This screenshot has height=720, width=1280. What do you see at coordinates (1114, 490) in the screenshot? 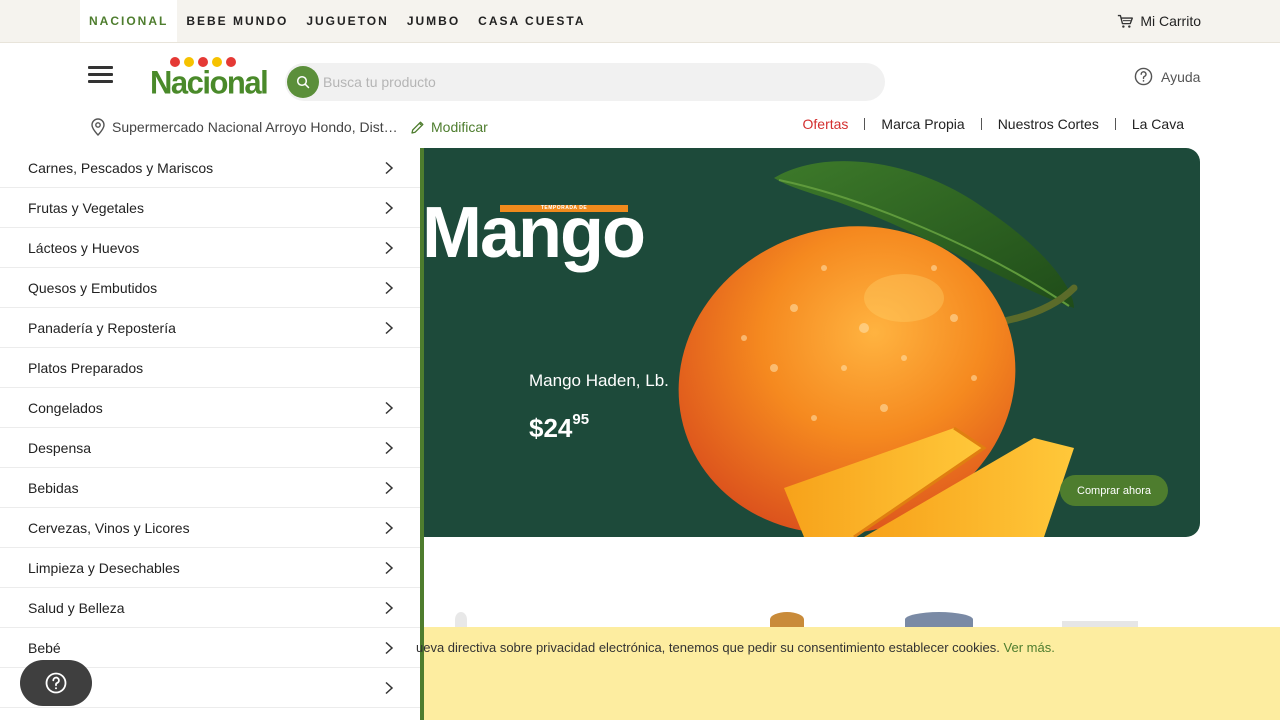
I see `buy-now-button: Comprar ahora` at bounding box center [1114, 490].